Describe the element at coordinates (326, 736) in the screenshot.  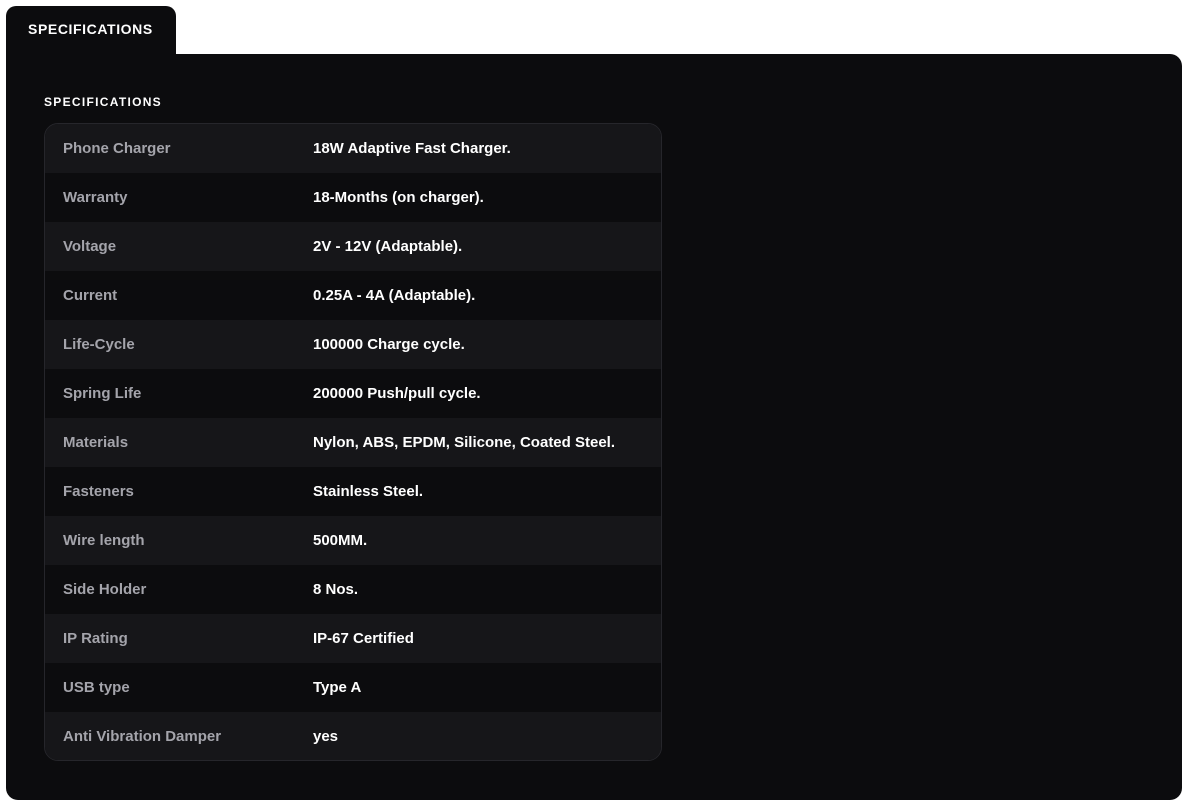
I see `spec-value: yes` at that location.